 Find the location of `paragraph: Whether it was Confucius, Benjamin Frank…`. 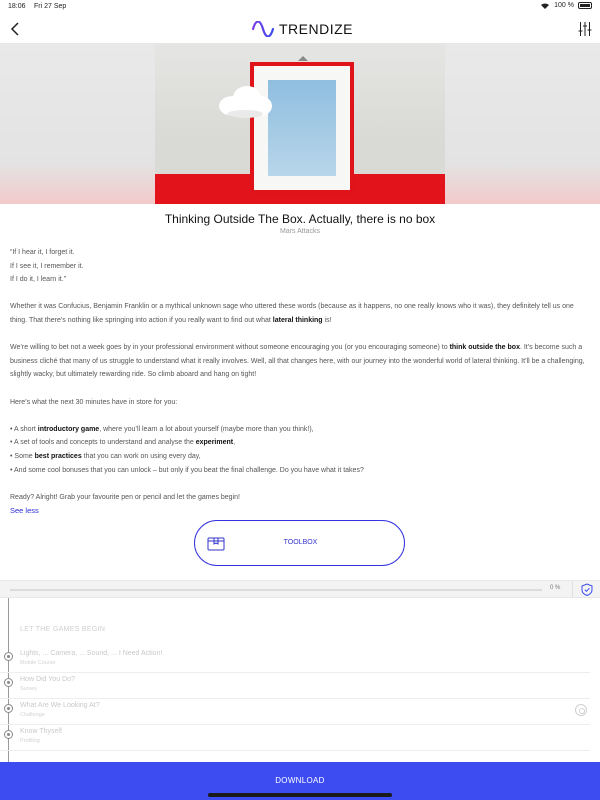

paragraph: Whether it was Confucius, Benjamin Frank… is located at coordinates (292, 313).